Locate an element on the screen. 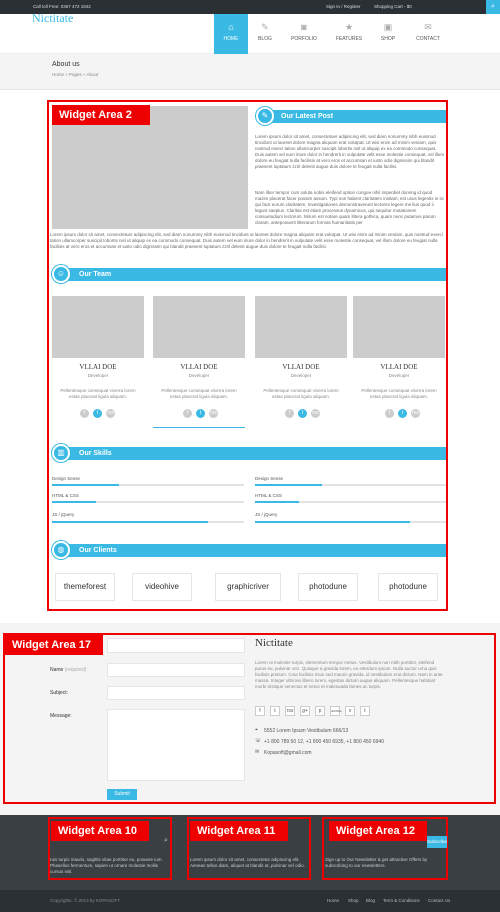  home-icon: ⌂ is located at coordinates (231, 27).